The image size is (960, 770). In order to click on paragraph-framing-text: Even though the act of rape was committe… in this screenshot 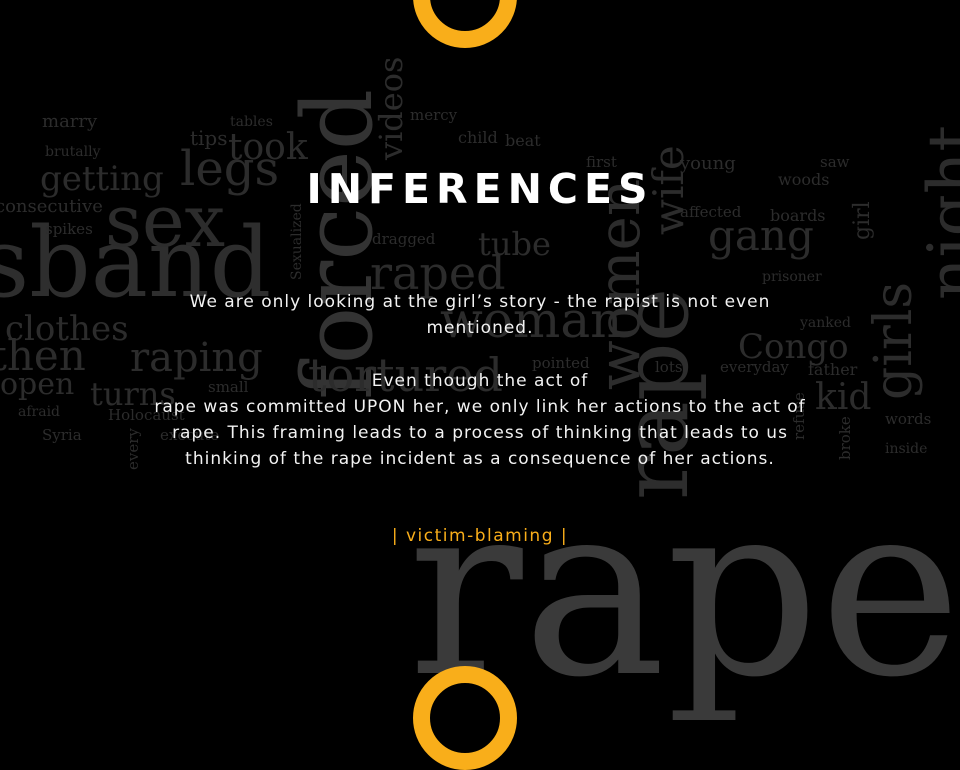, I will do `click(480, 420)`.